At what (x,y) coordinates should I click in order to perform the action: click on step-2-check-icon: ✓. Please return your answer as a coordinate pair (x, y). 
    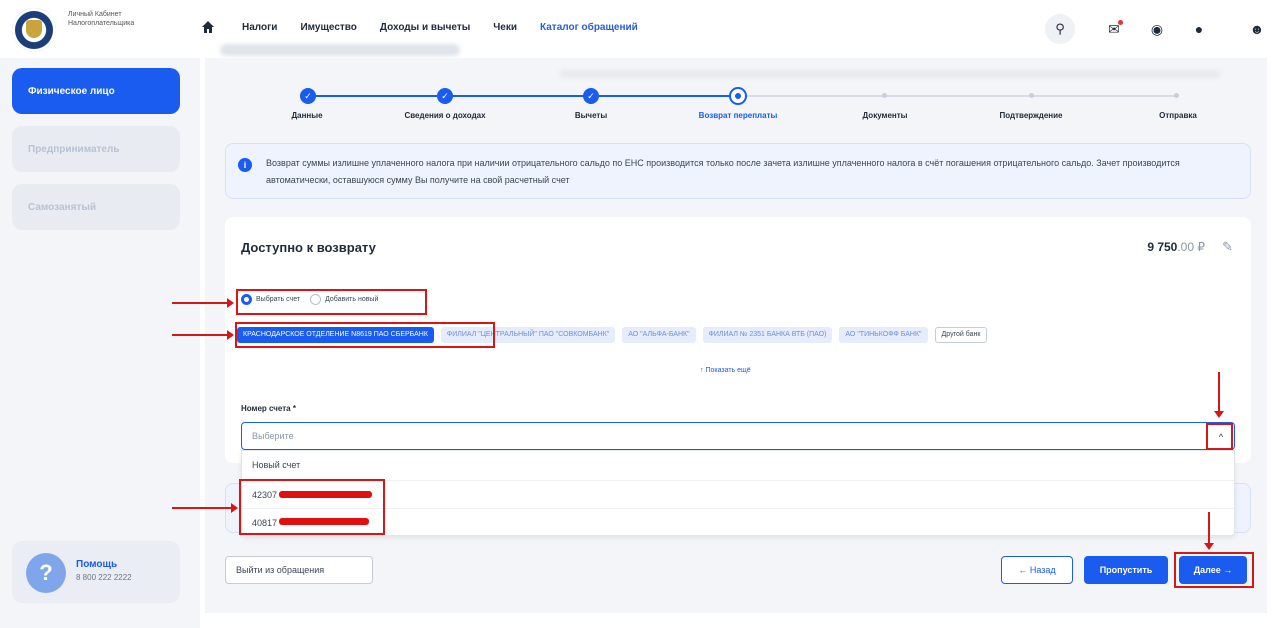
    Looking at the image, I should click on (445, 96).